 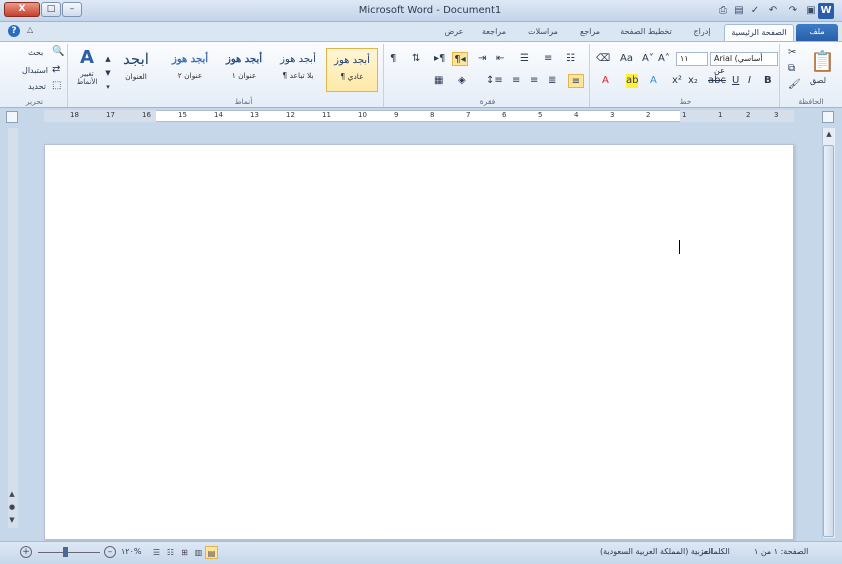 I want to click on align-center-icon: ≡, so click(x=534, y=81).